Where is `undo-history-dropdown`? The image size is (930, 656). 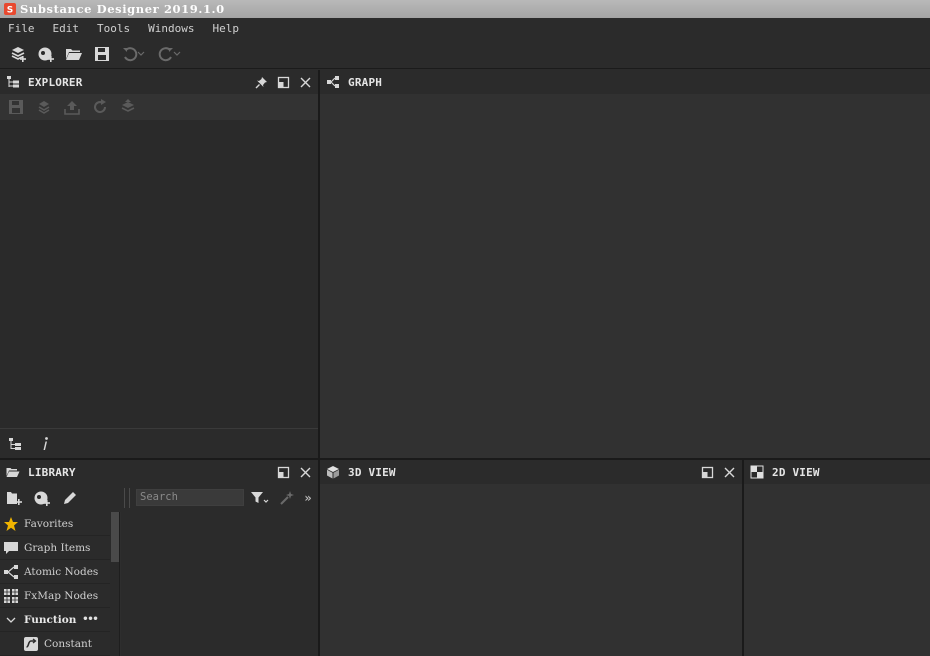 undo-history-dropdown is located at coordinates (141, 54).